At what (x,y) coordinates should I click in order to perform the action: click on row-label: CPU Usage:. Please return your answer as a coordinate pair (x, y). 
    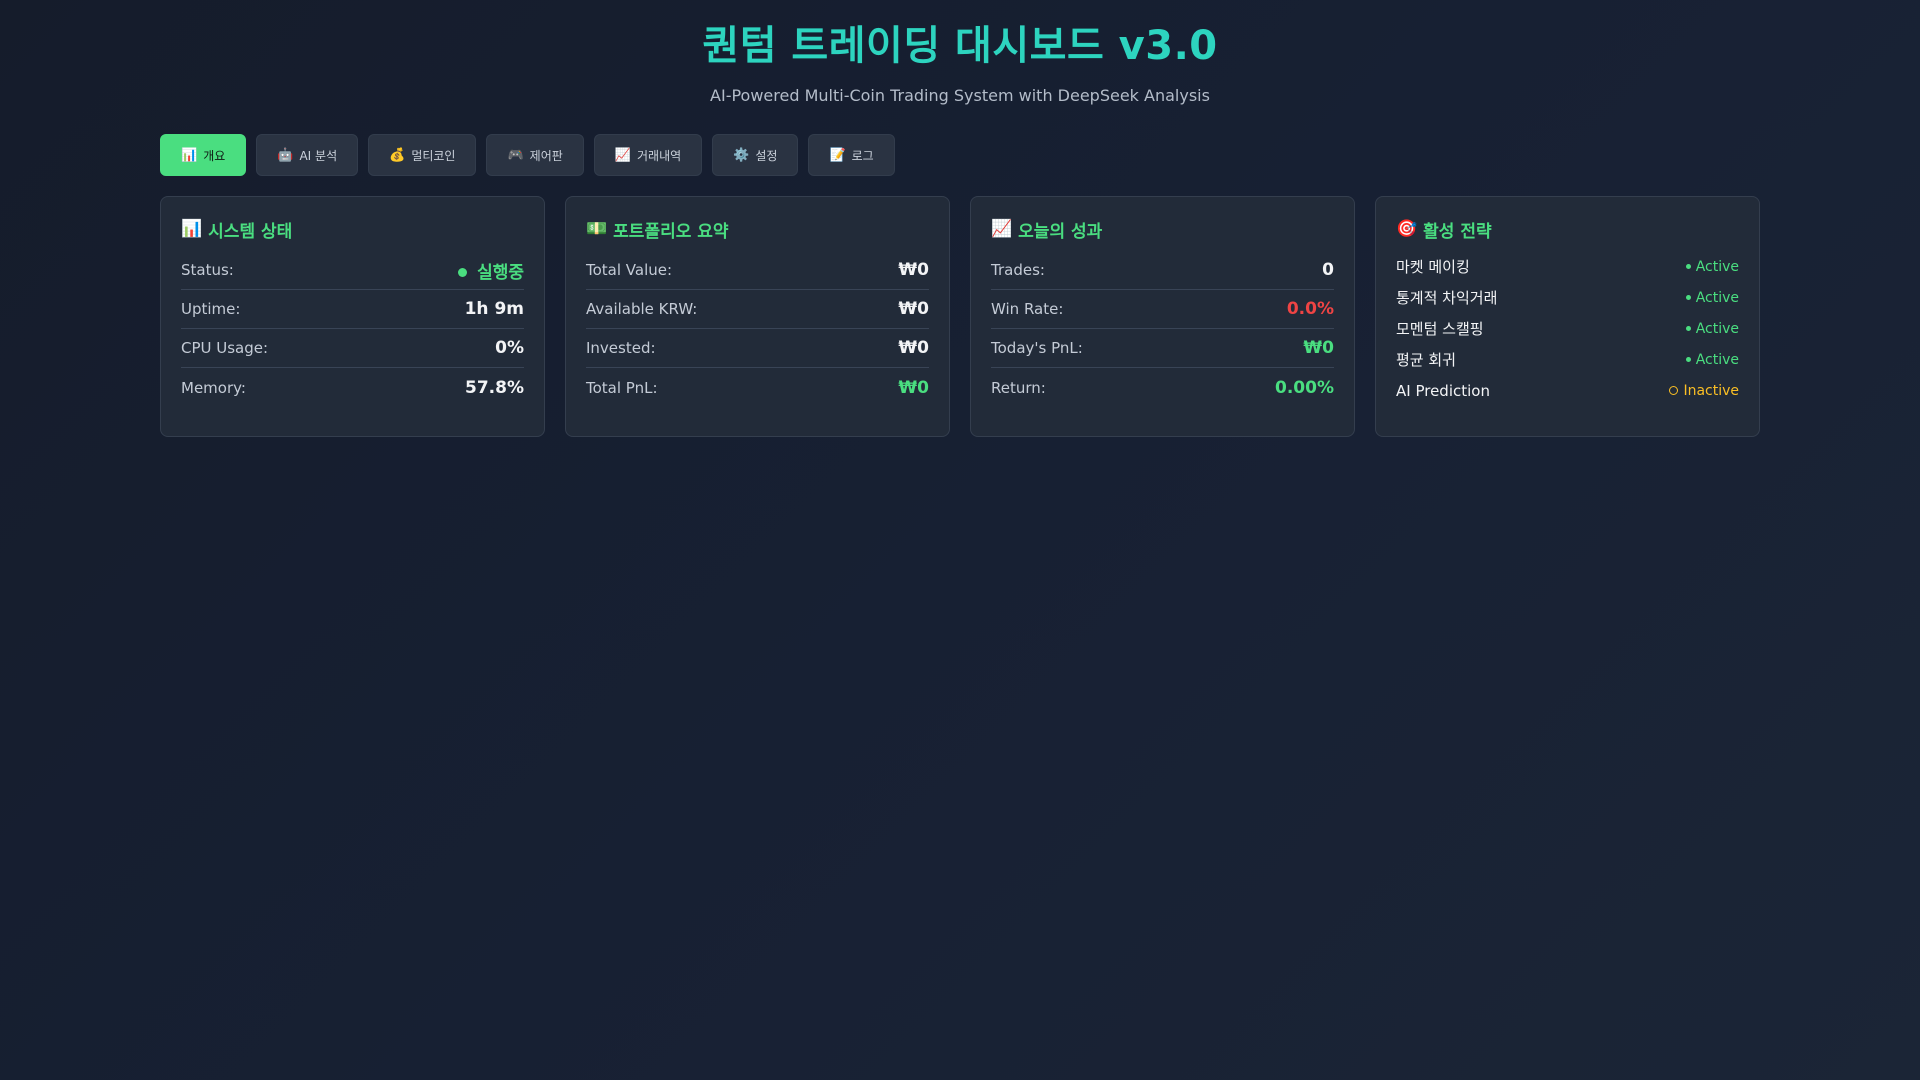
    Looking at the image, I should click on (225, 348).